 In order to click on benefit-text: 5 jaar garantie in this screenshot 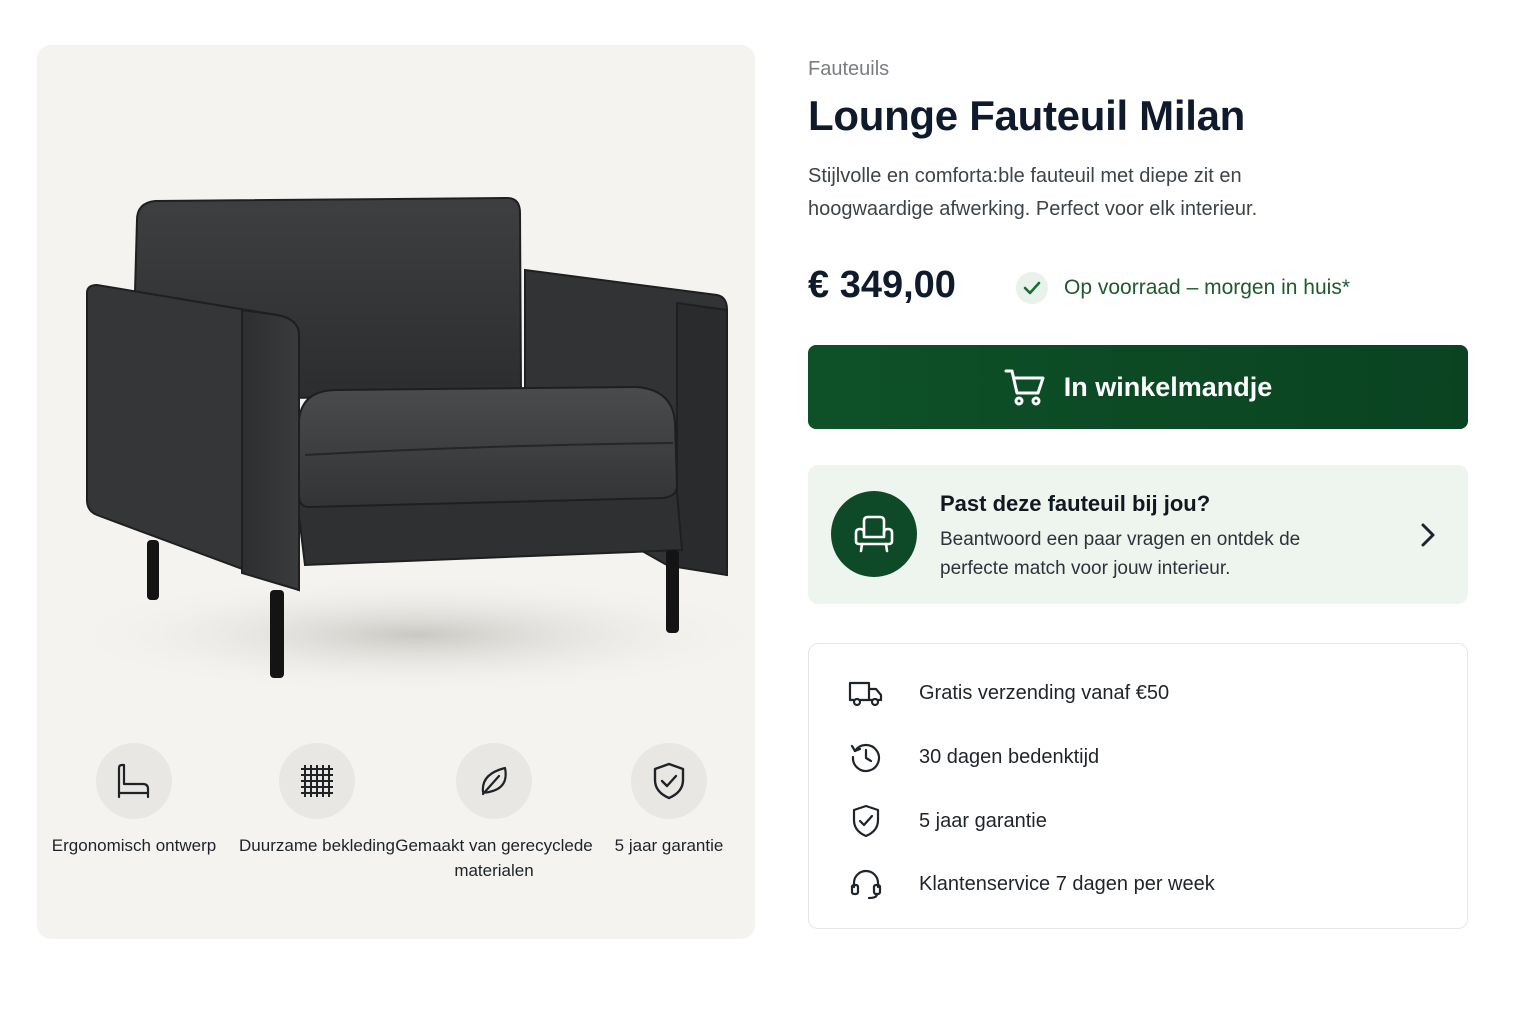, I will do `click(983, 820)`.